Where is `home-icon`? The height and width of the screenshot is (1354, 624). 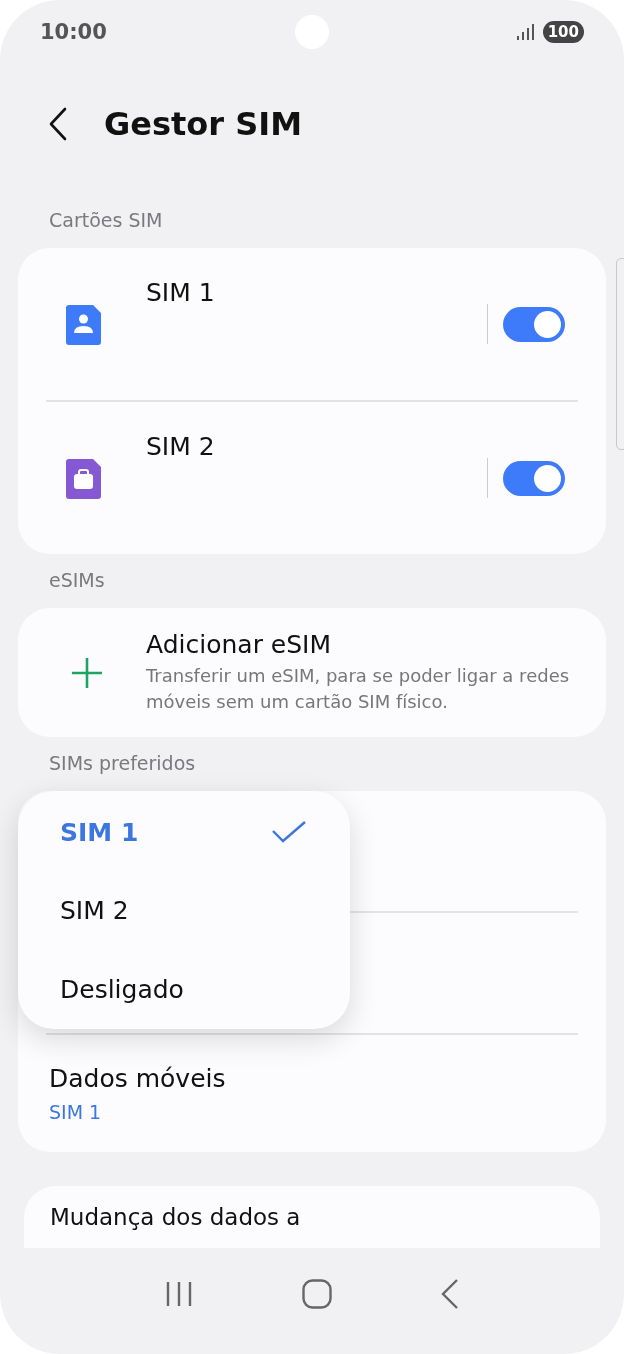
home-icon is located at coordinates (317, 1294).